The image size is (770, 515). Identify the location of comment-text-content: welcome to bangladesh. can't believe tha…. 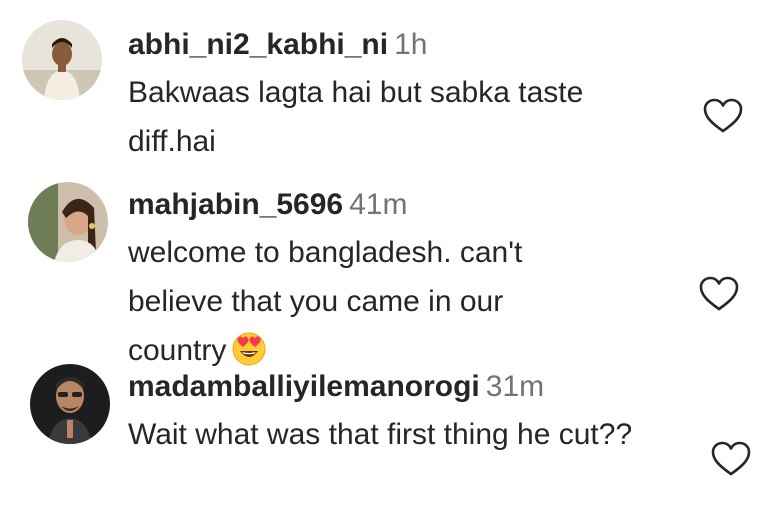
(325, 301).